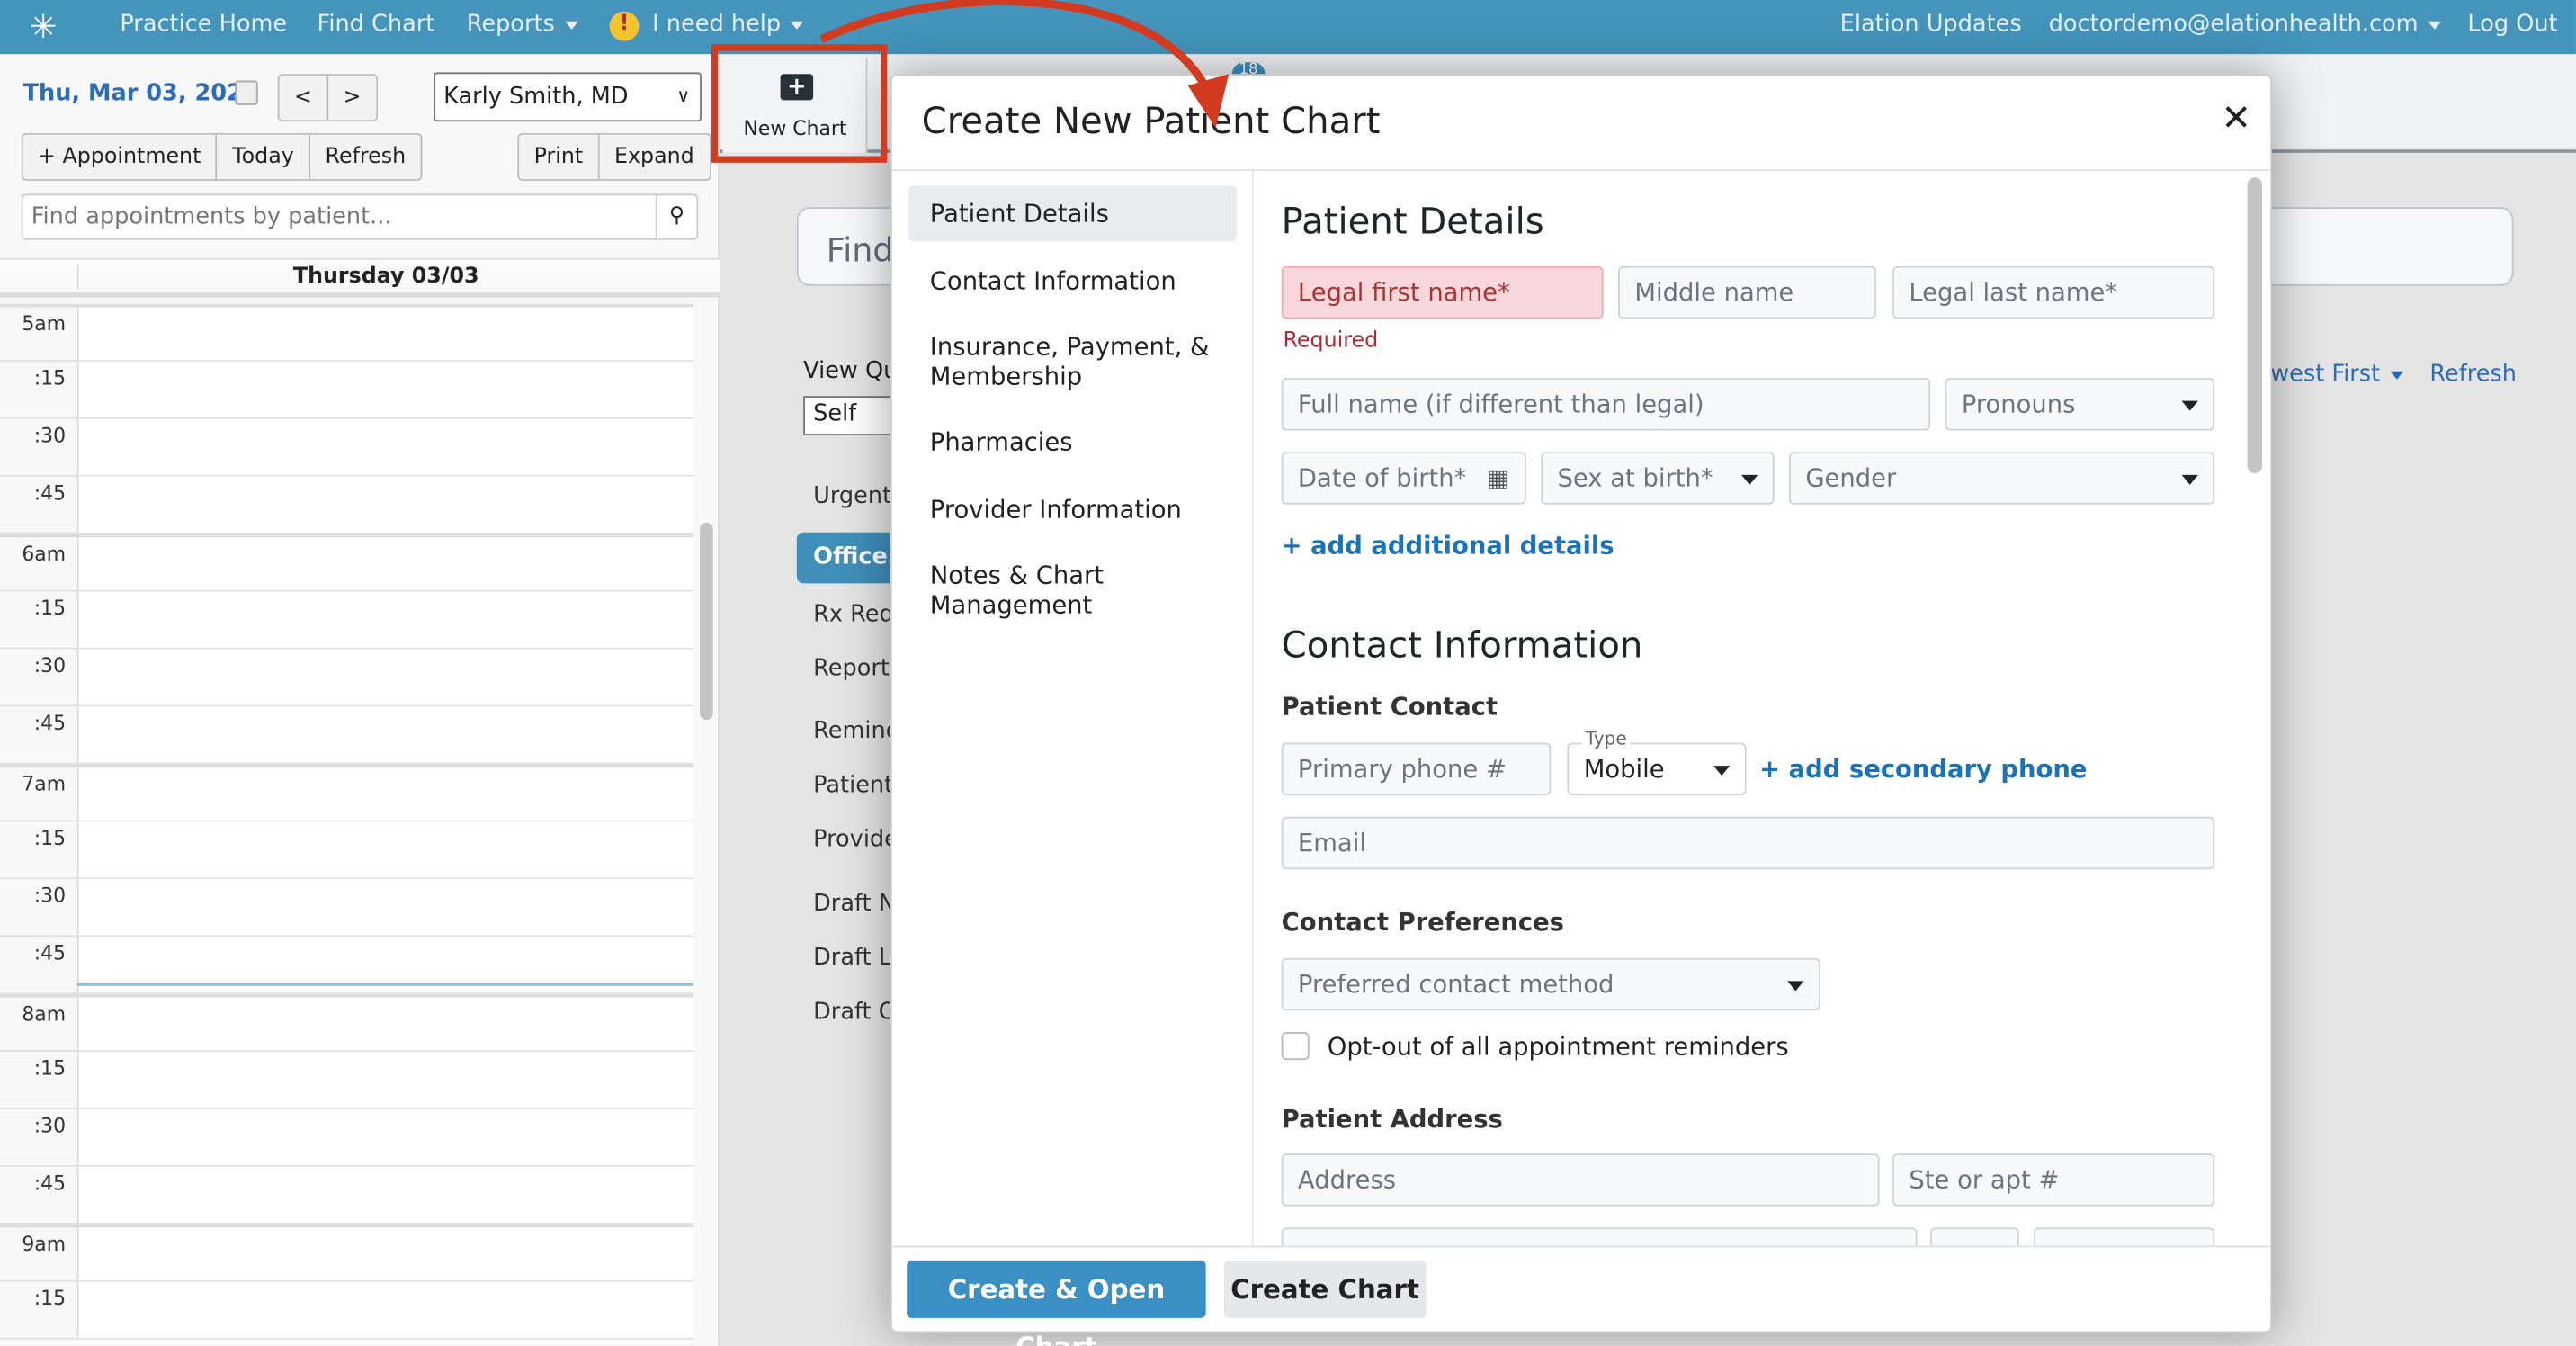 Image resolution: width=2576 pixels, height=1346 pixels. What do you see at coordinates (1748, 843) in the screenshot?
I see `email-input: Email` at bounding box center [1748, 843].